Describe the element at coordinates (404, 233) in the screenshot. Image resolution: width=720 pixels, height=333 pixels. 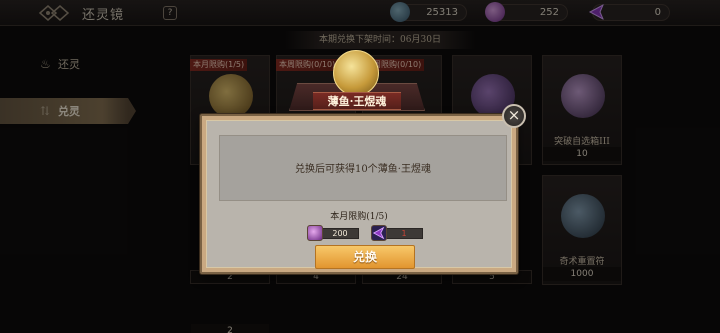
I see `cost-value: 1` at that location.